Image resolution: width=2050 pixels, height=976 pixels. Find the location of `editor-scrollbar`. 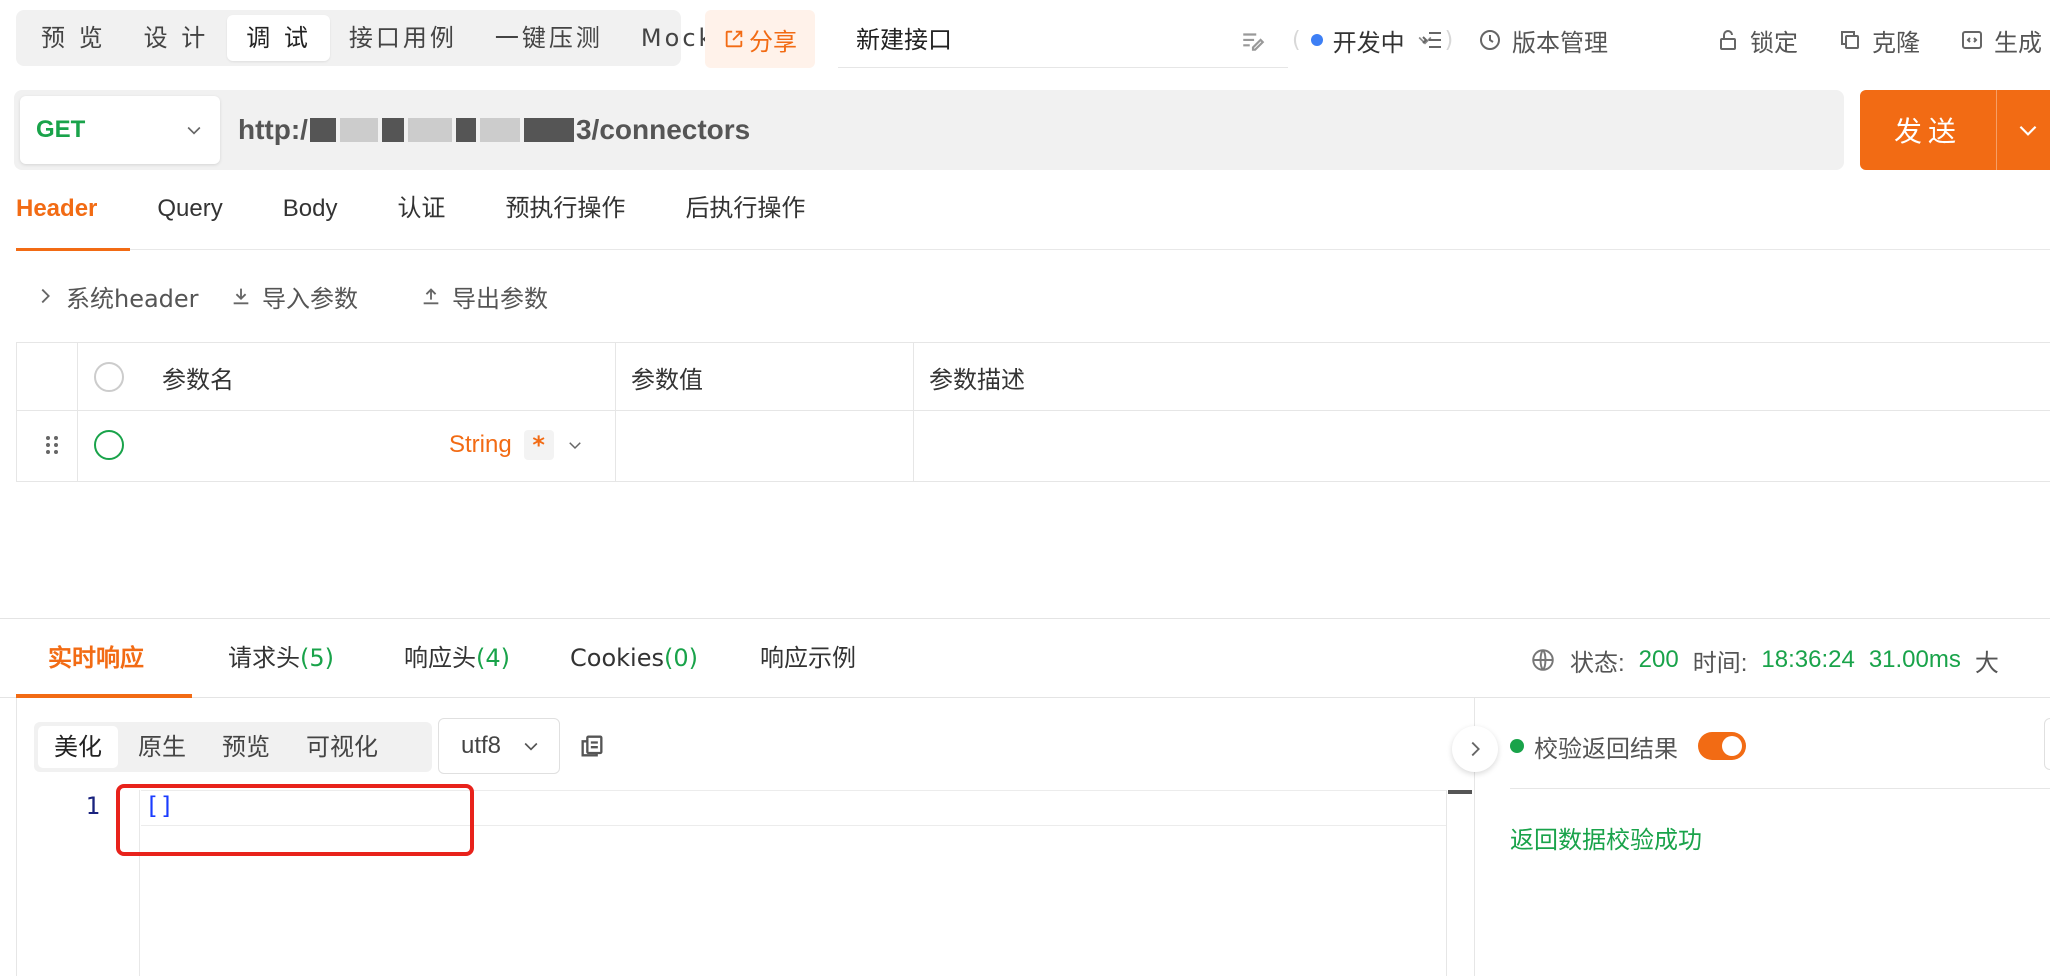

editor-scrollbar is located at coordinates (1459, 883).